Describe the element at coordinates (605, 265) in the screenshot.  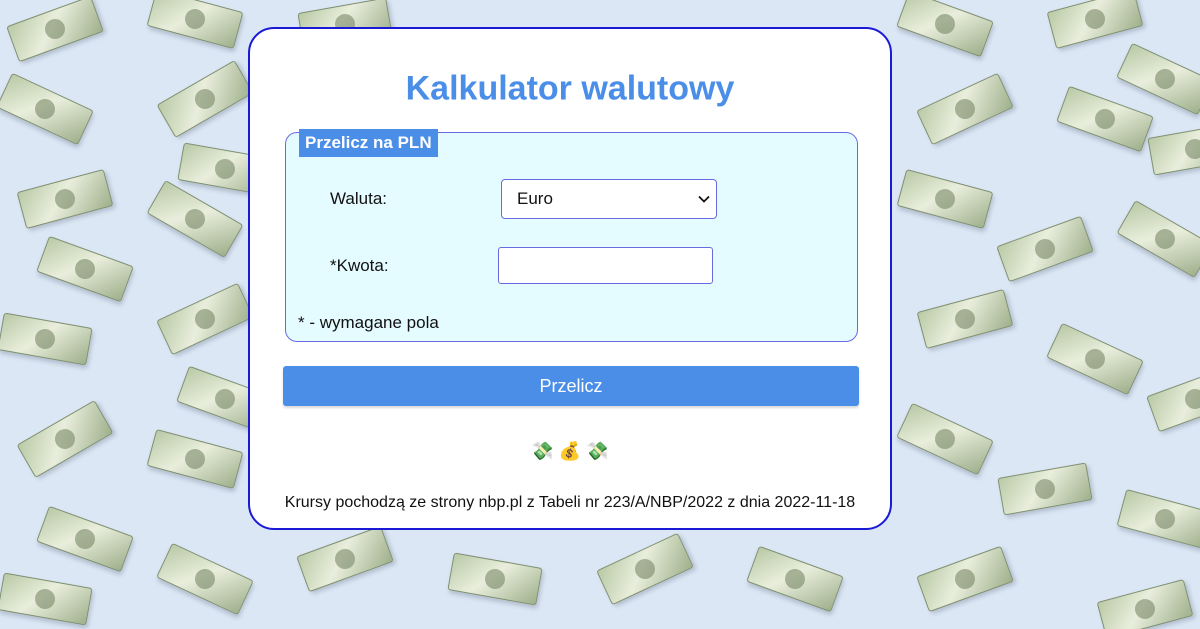
I see `amount-input` at that location.